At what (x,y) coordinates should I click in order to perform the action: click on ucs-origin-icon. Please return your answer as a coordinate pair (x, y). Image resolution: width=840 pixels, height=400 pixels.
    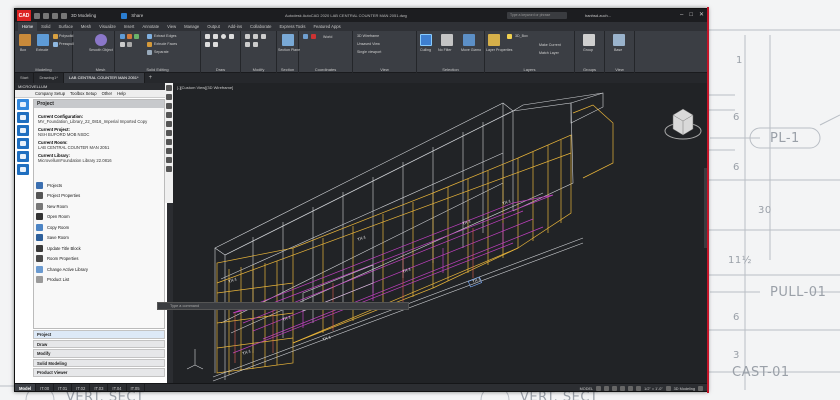
    Looking at the image, I should click on (313, 36).